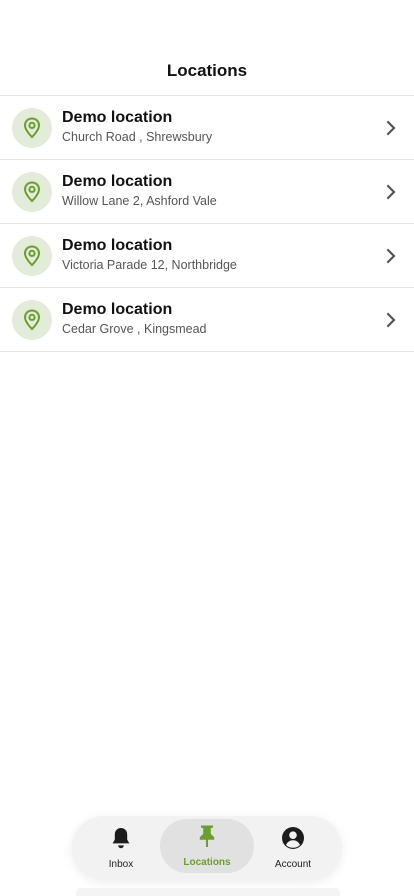 Image resolution: width=414 pixels, height=896 pixels. Describe the element at coordinates (139, 201) in the screenshot. I see `location-address: Willow Lane 2, Ashford Vale` at that location.